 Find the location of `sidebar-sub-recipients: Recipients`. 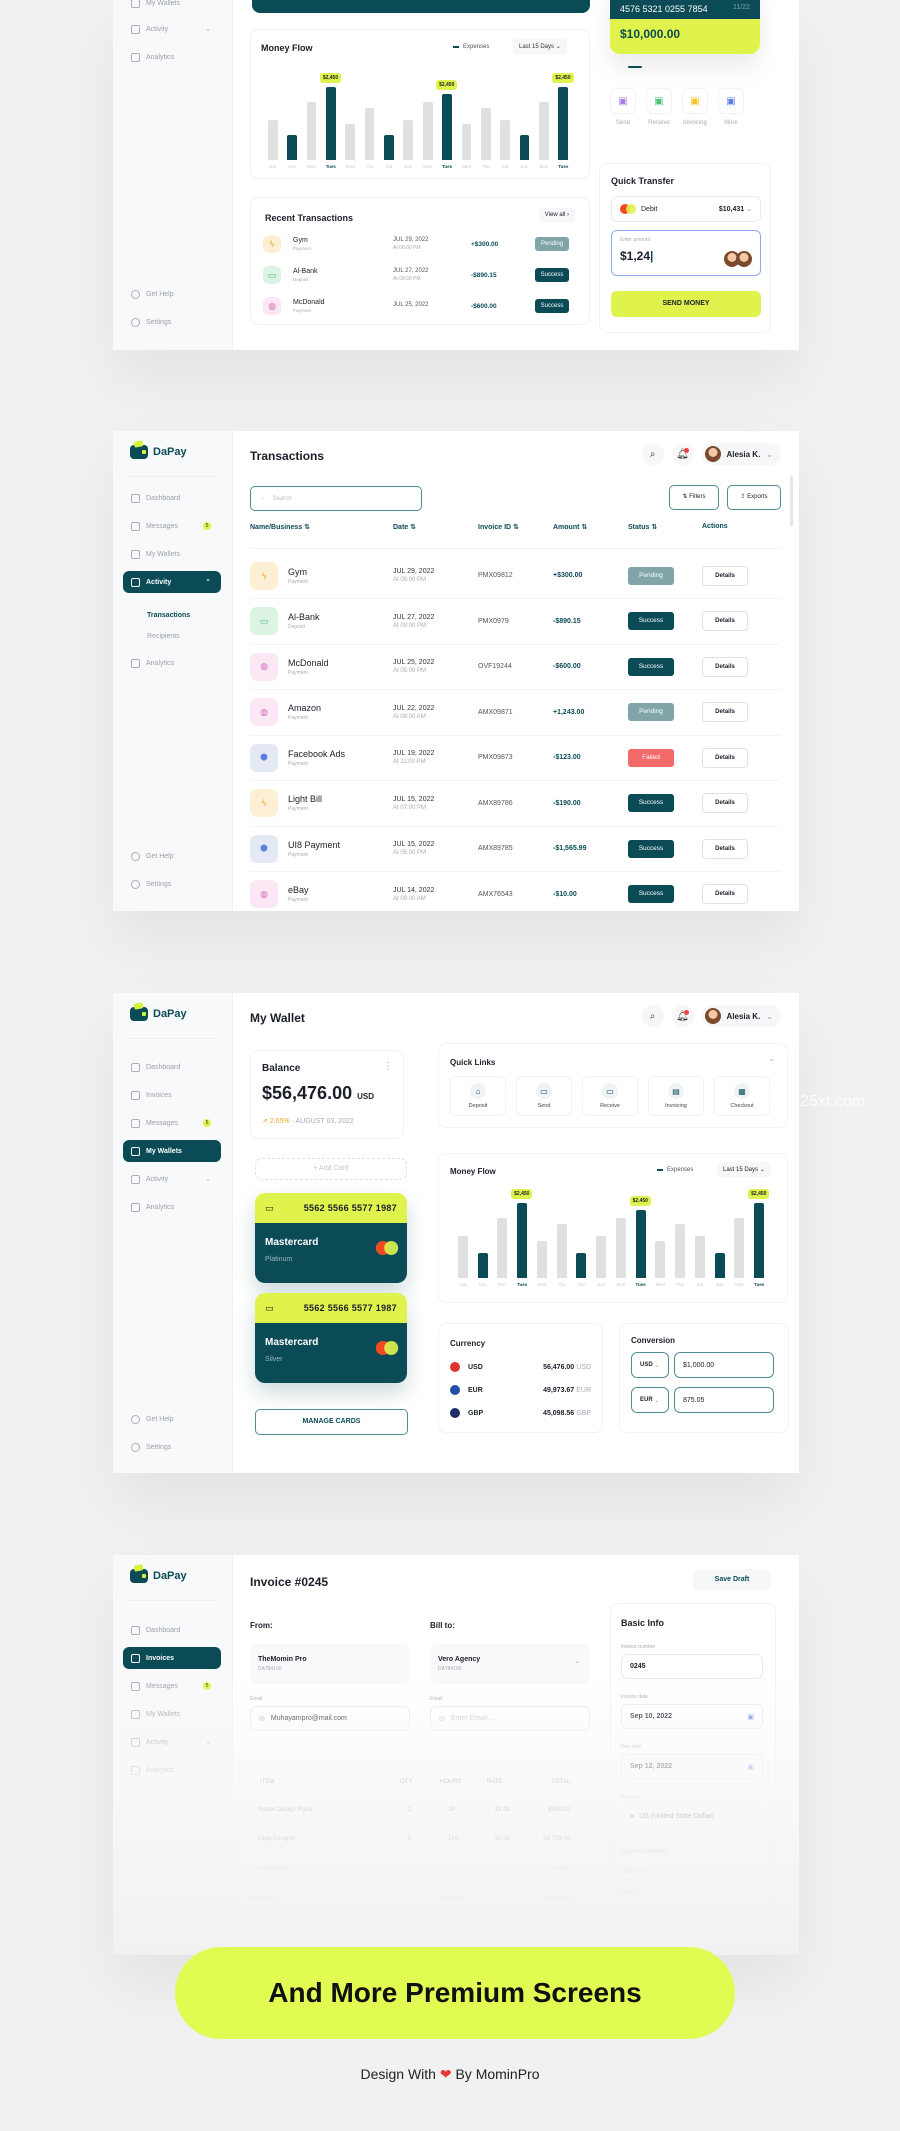

sidebar-sub-recipients: Recipients is located at coordinates (163, 636).